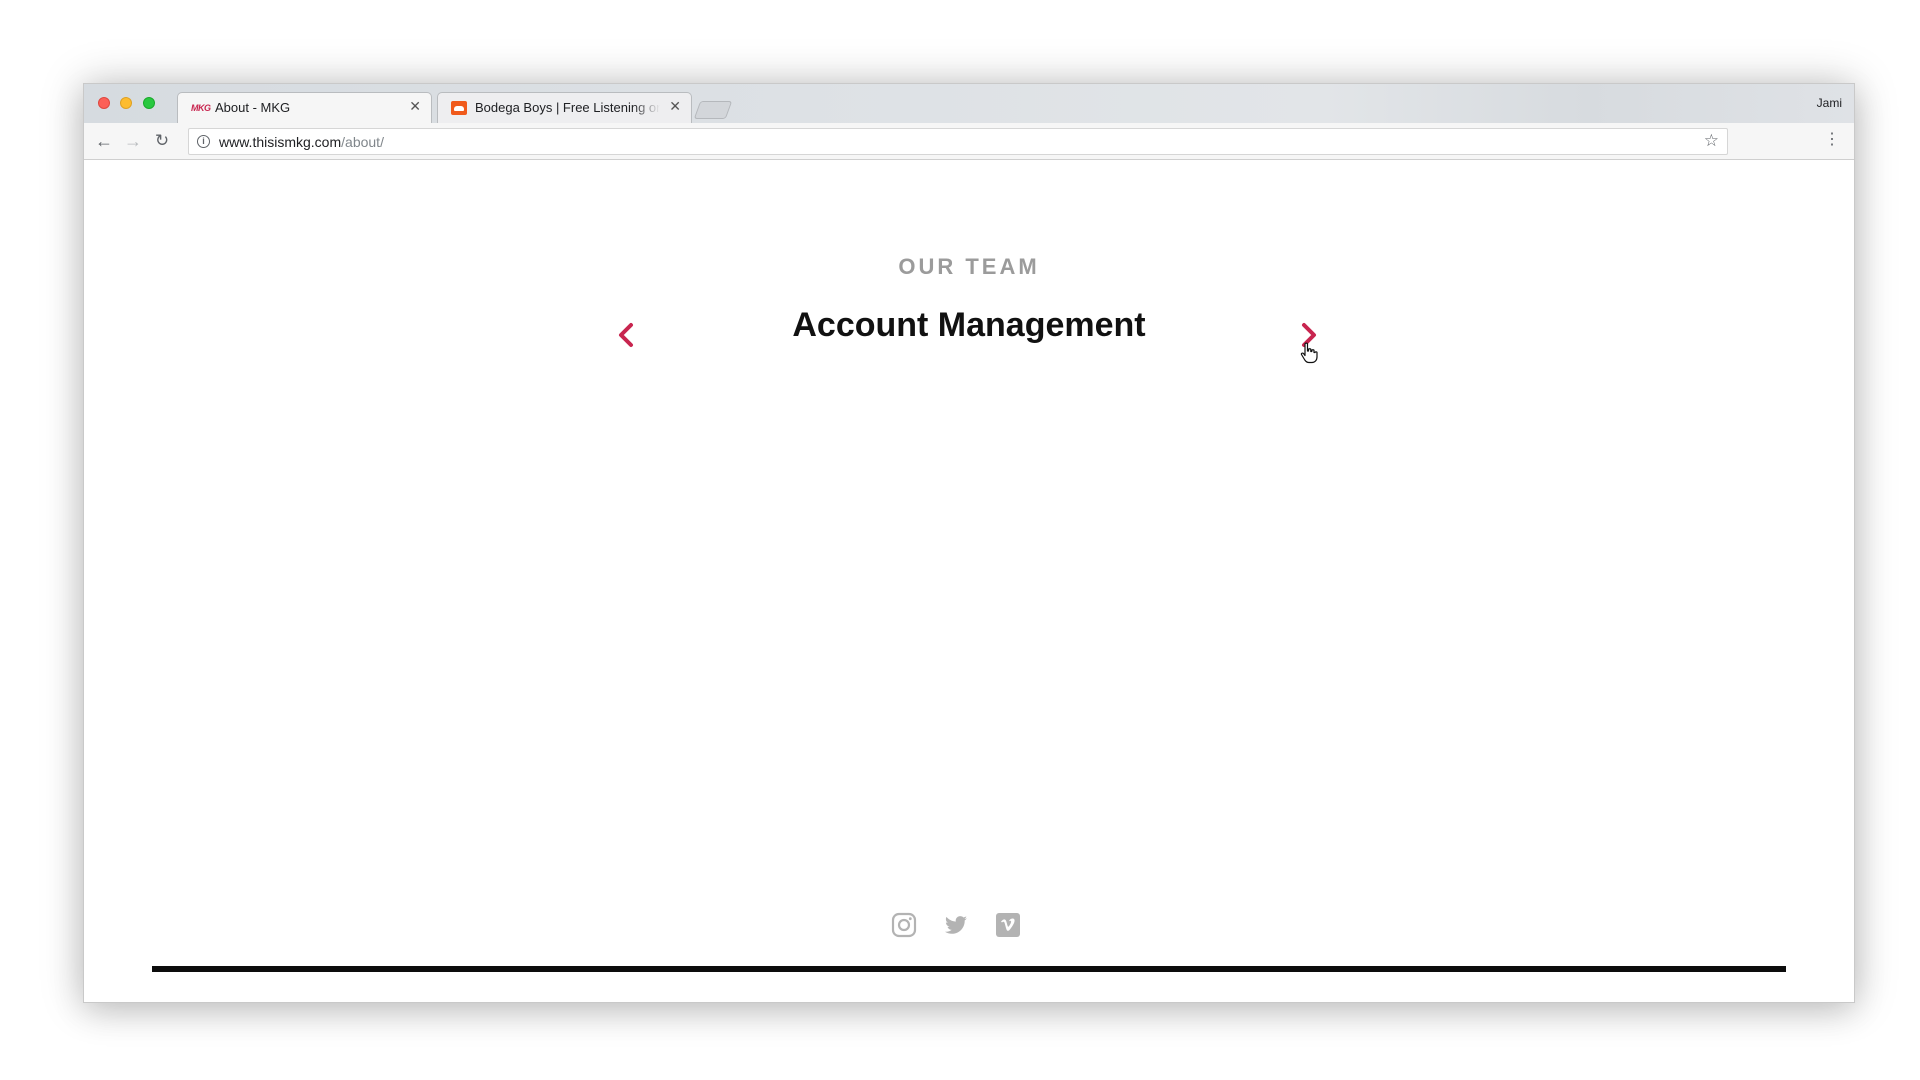  I want to click on mkg-favicon-icon: MKG, so click(201, 108).